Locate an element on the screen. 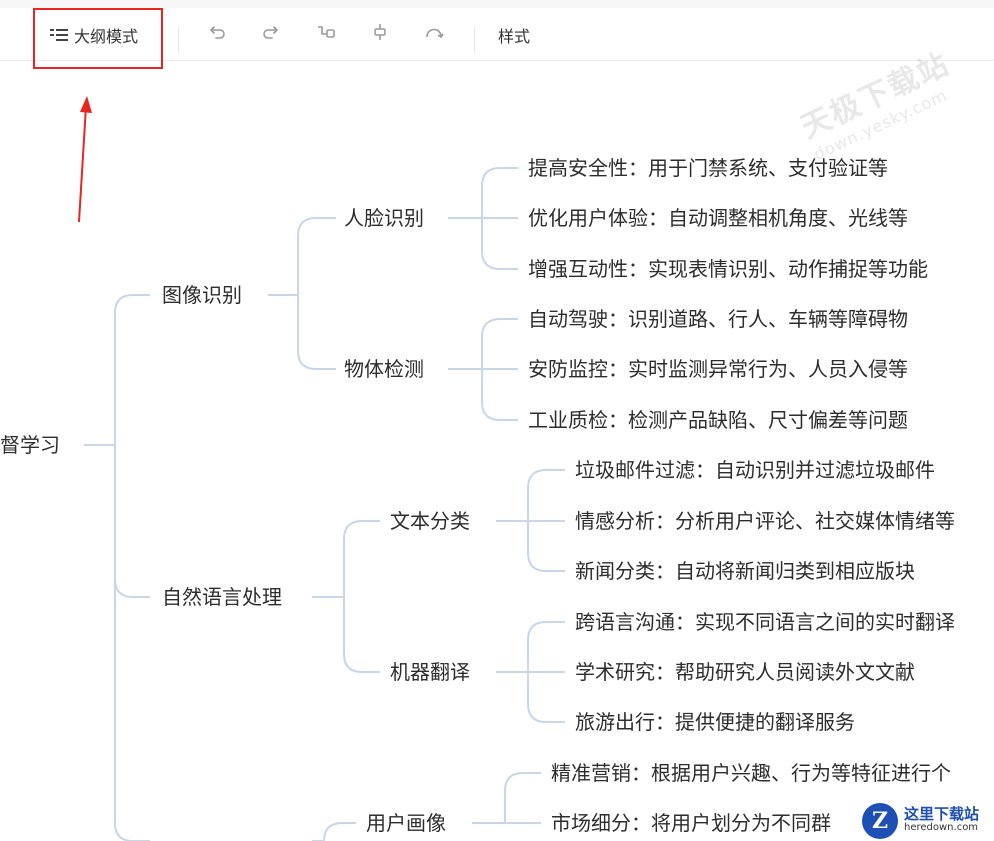  mindmap-leaf: 自动驾驶：识别道路、行人、车辆等障碍物 is located at coordinates (718, 319).